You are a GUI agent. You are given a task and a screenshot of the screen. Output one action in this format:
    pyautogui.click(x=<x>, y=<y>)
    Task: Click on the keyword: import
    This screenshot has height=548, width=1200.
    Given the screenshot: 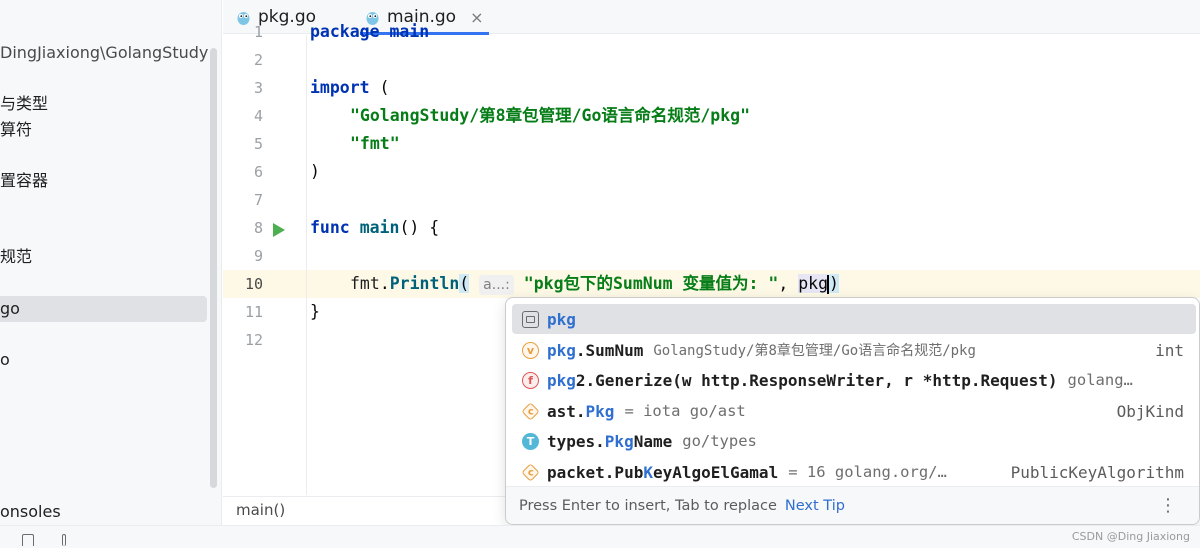 What is the action you would take?
    pyautogui.click(x=340, y=87)
    